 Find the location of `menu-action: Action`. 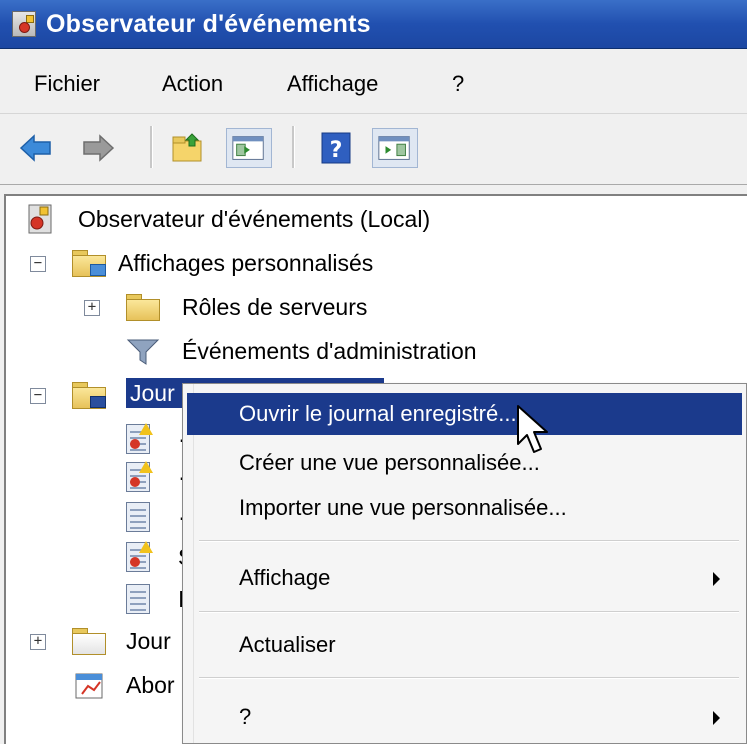

menu-action: Action is located at coordinates (192, 84).